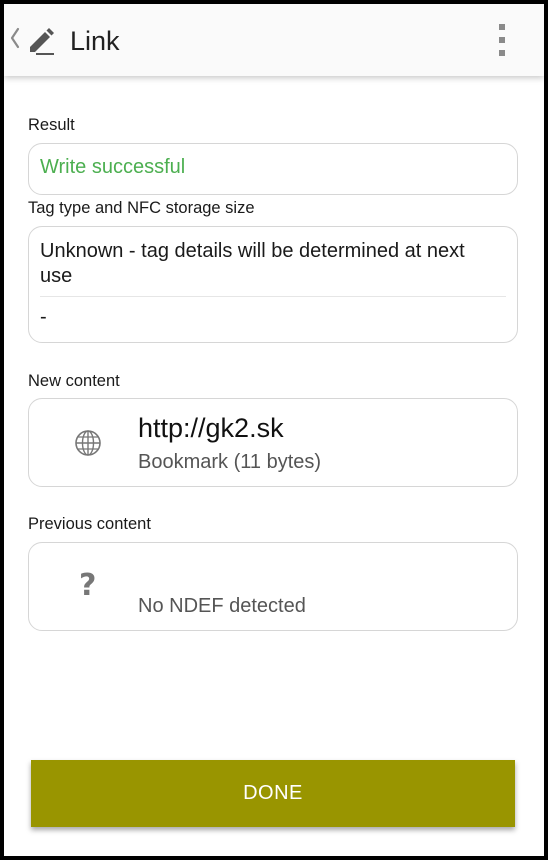 The image size is (548, 860). Describe the element at coordinates (113, 167) in the screenshot. I see `result-value: Write successful` at that location.